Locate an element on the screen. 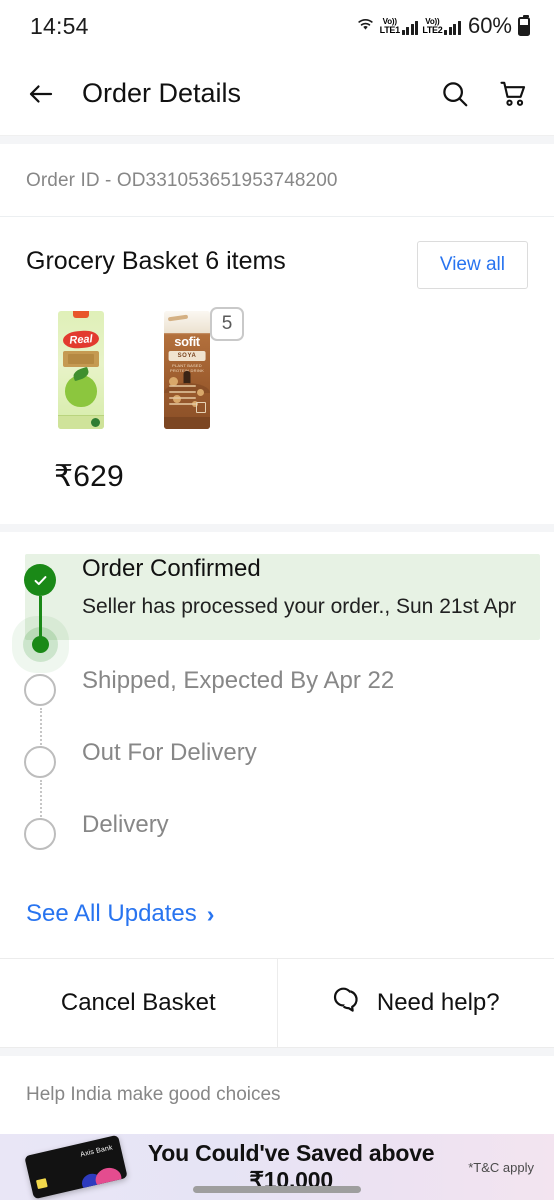 Image resolution: width=554 pixels, height=1200 pixels. real-juice-carton-image: Real is located at coordinates (81, 370).